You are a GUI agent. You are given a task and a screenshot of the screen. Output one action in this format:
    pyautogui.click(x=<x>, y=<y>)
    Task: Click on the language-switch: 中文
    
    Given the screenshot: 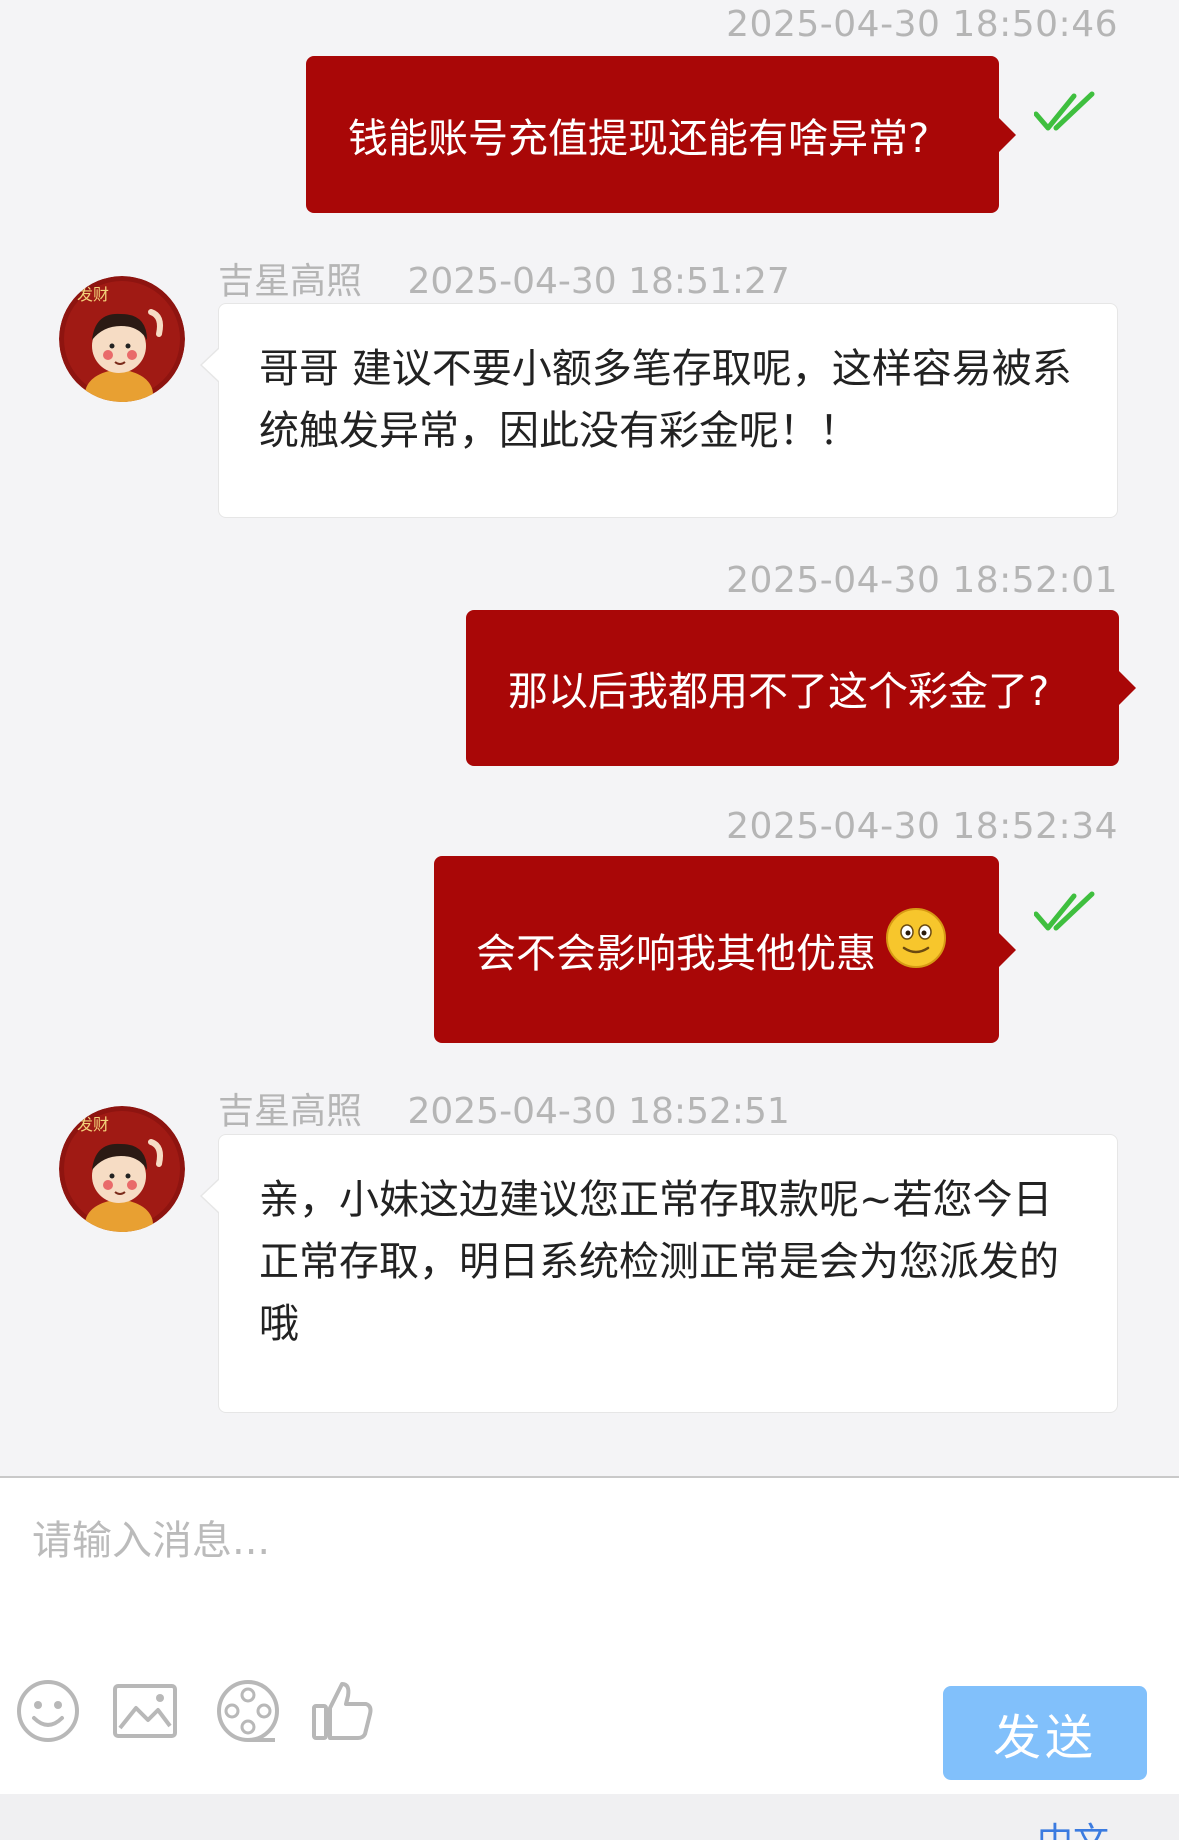 What is the action you would take?
    pyautogui.click(x=1073, y=1826)
    